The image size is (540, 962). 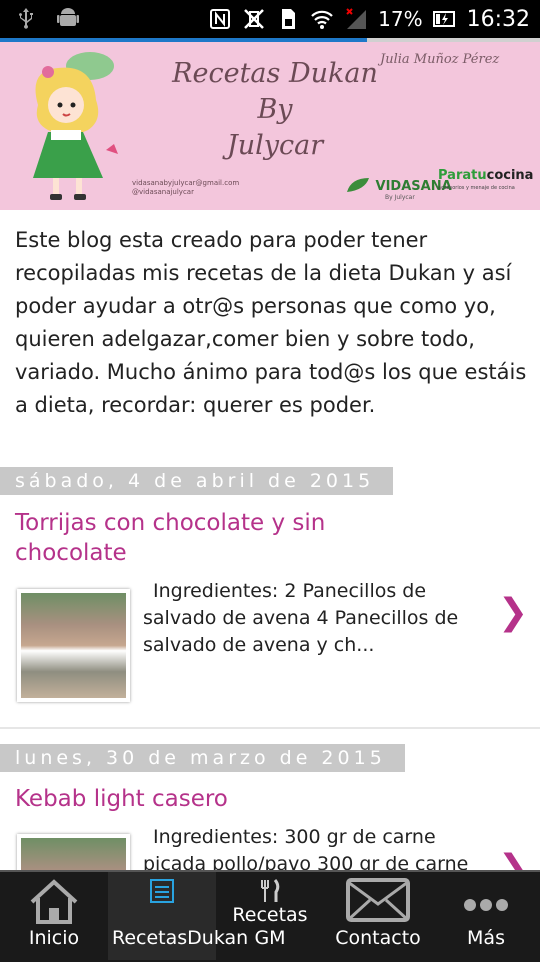 What do you see at coordinates (196, 481) in the screenshot?
I see `post-date: sábado, 4 de abril de 2015` at bounding box center [196, 481].